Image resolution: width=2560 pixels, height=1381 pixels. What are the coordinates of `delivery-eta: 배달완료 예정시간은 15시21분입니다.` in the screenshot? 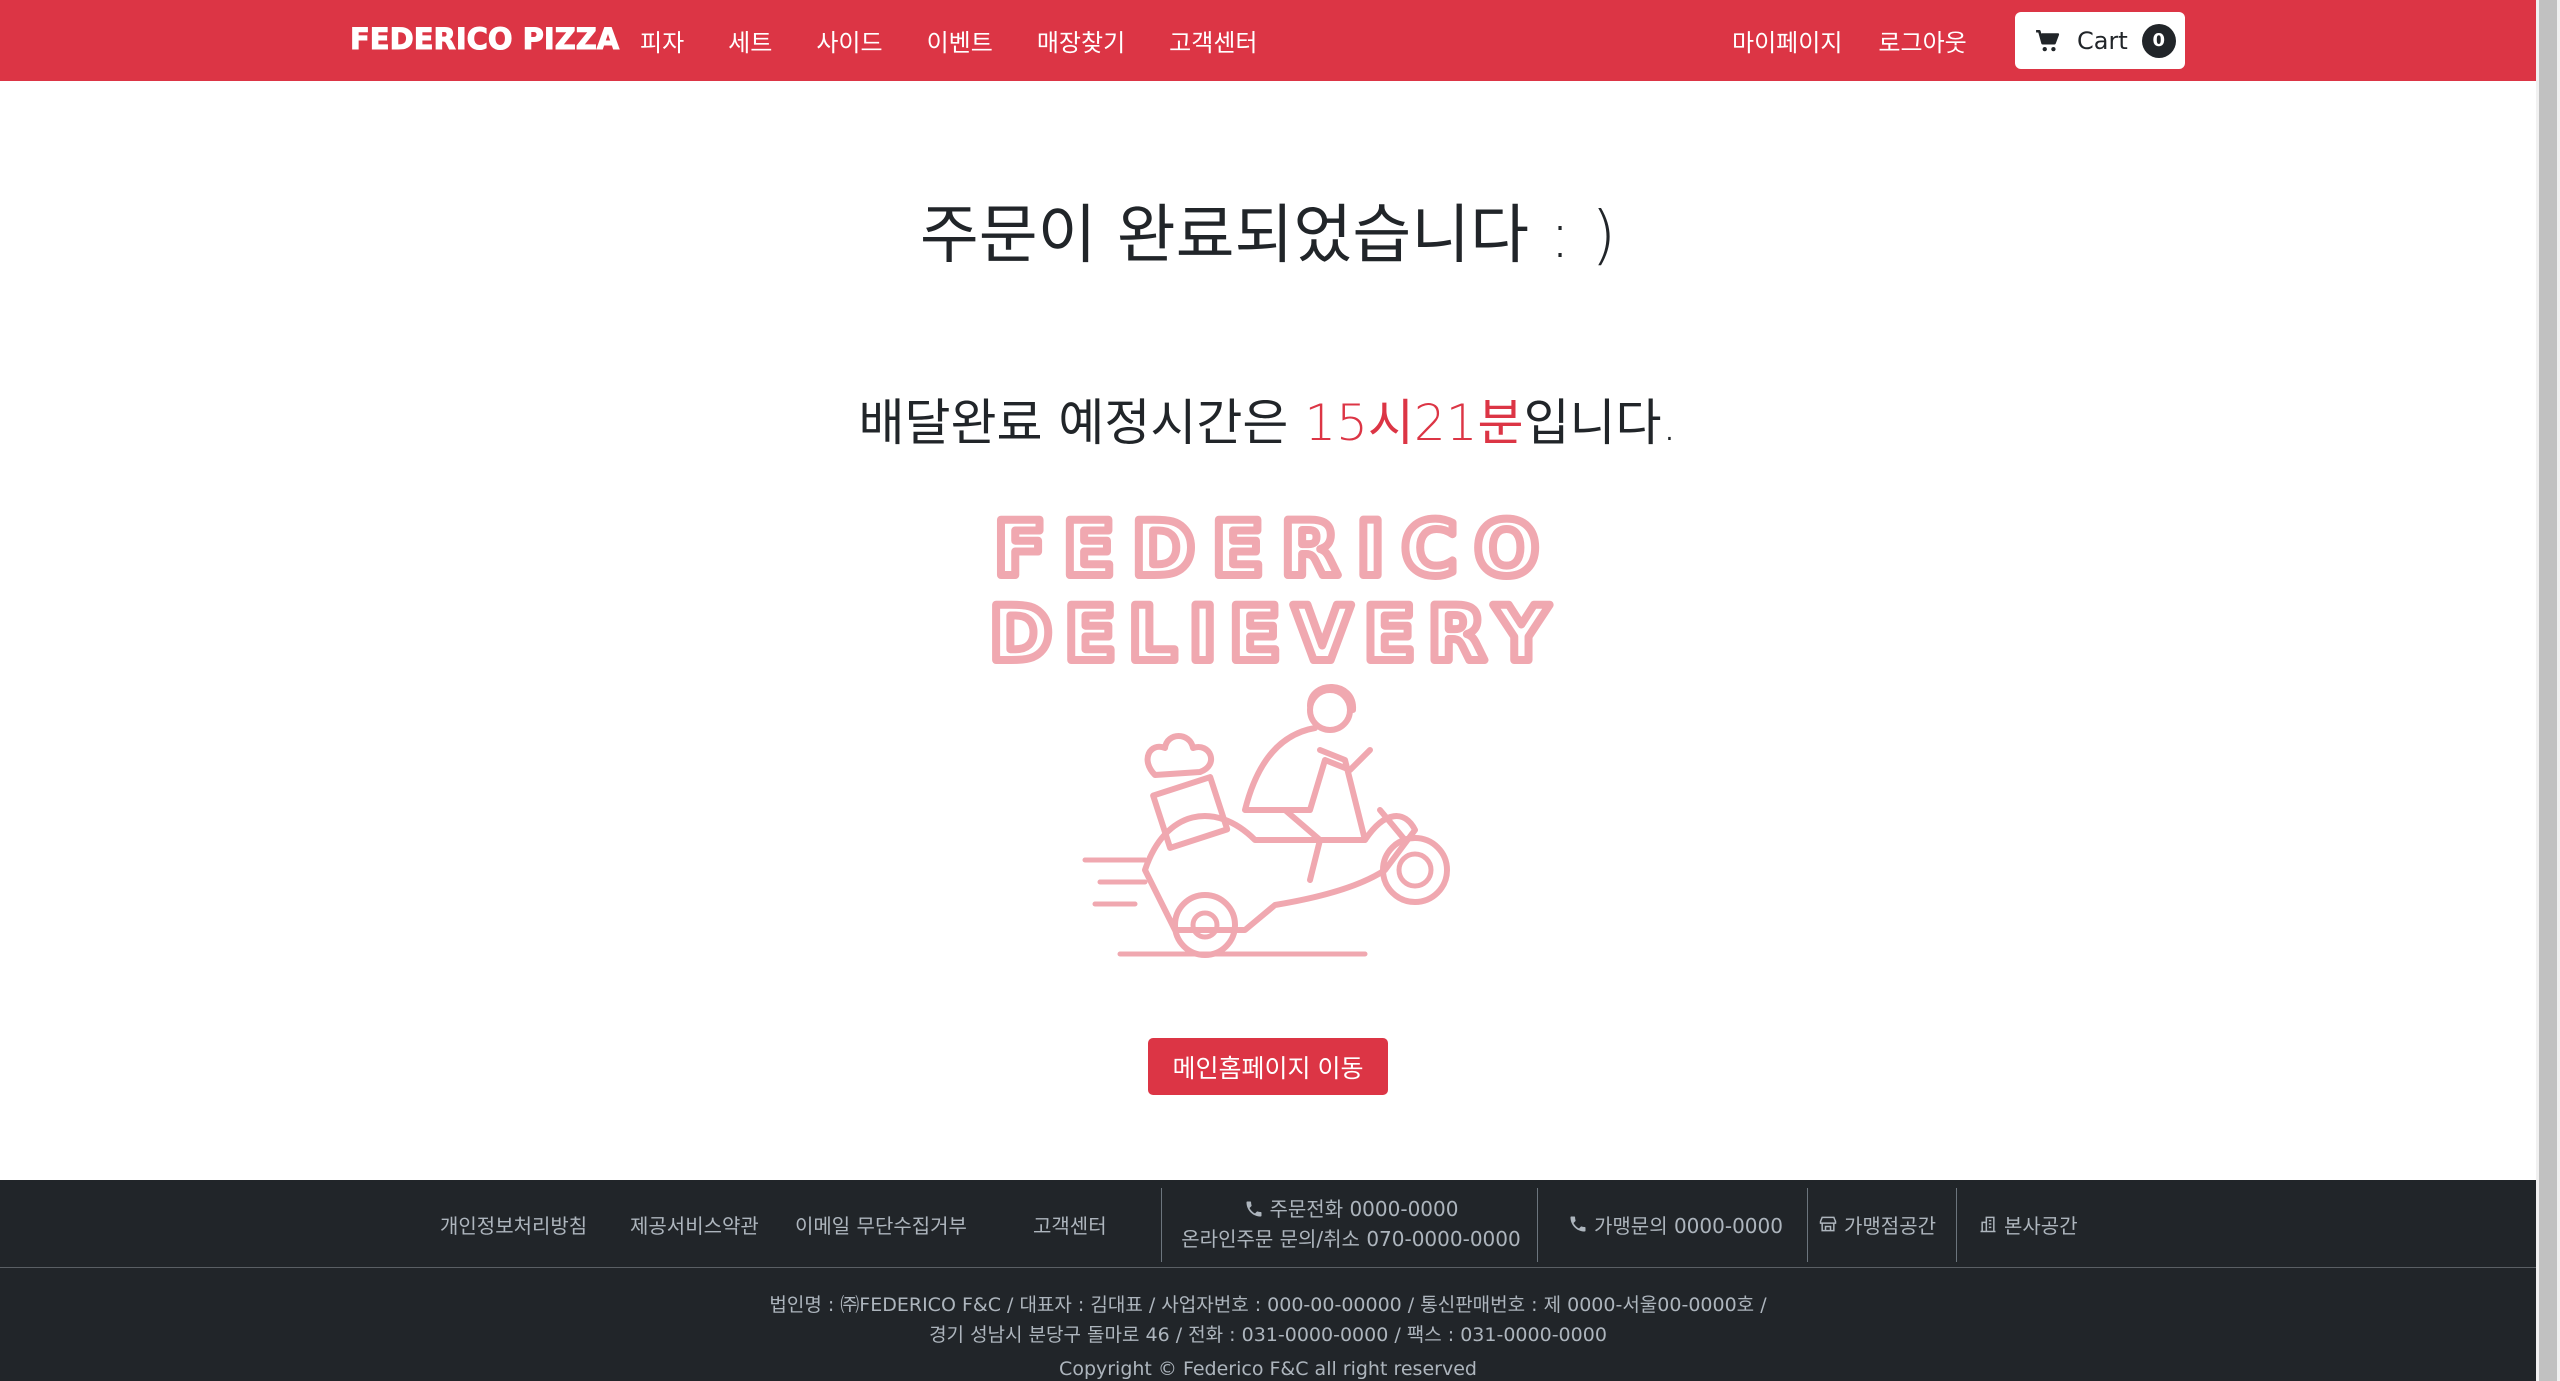 It's located at (1268, 419).